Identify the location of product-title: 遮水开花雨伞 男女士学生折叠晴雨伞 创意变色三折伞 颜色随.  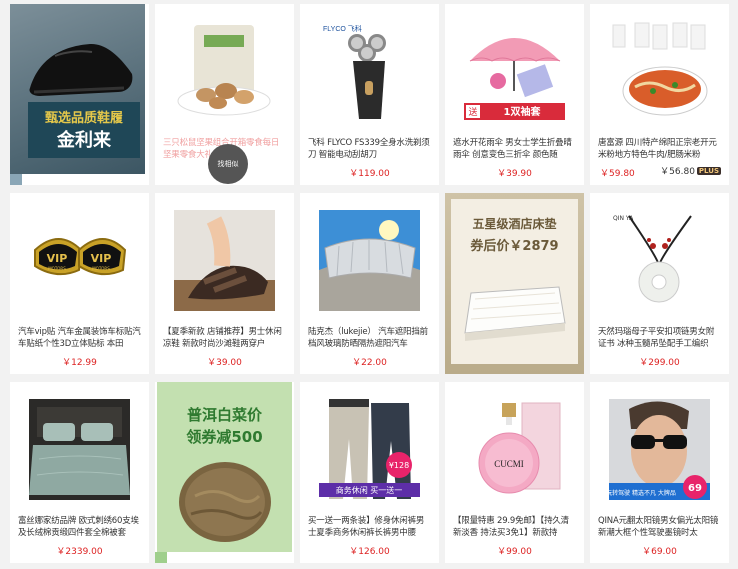
(514, 149).